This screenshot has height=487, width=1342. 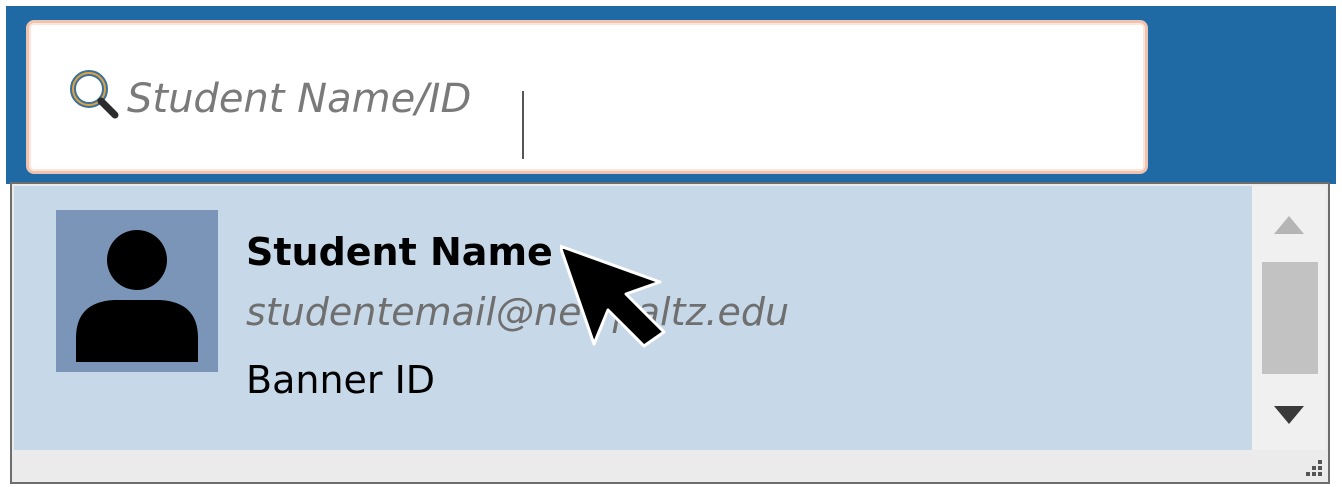 I want to click on text-caret, so click(x=523, y=125).